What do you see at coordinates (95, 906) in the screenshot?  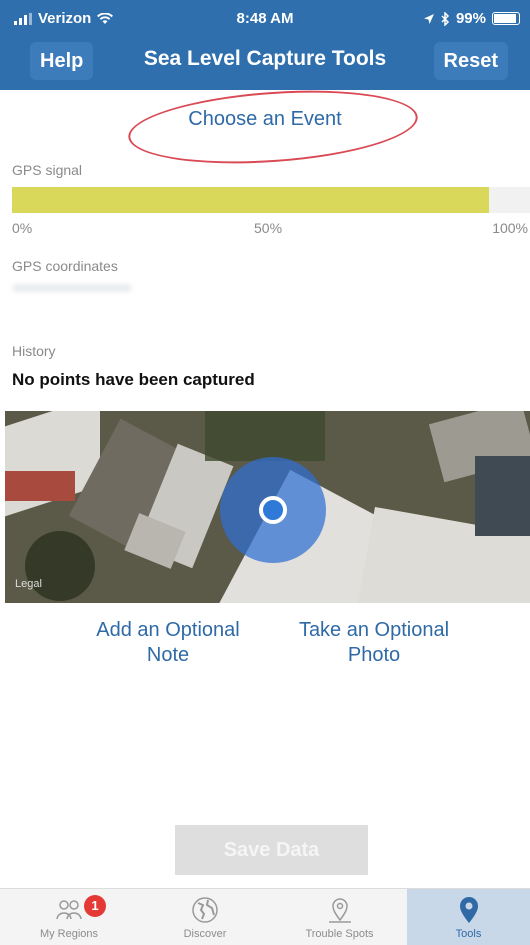 I see `notification-badge: 1` at bounding box center [95, 906].